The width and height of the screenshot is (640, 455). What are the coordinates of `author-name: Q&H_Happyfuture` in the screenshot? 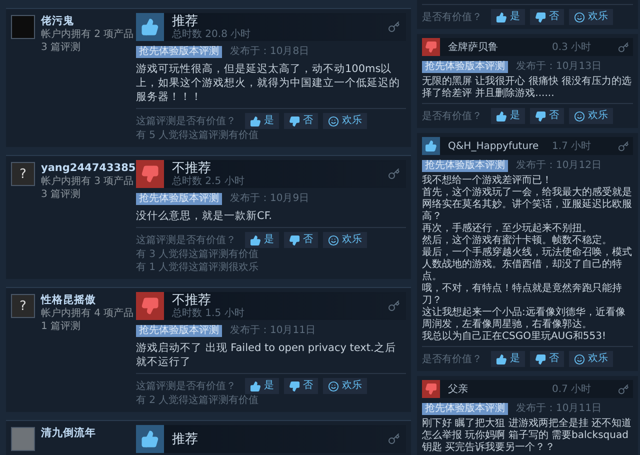 It's located at (496, 146).